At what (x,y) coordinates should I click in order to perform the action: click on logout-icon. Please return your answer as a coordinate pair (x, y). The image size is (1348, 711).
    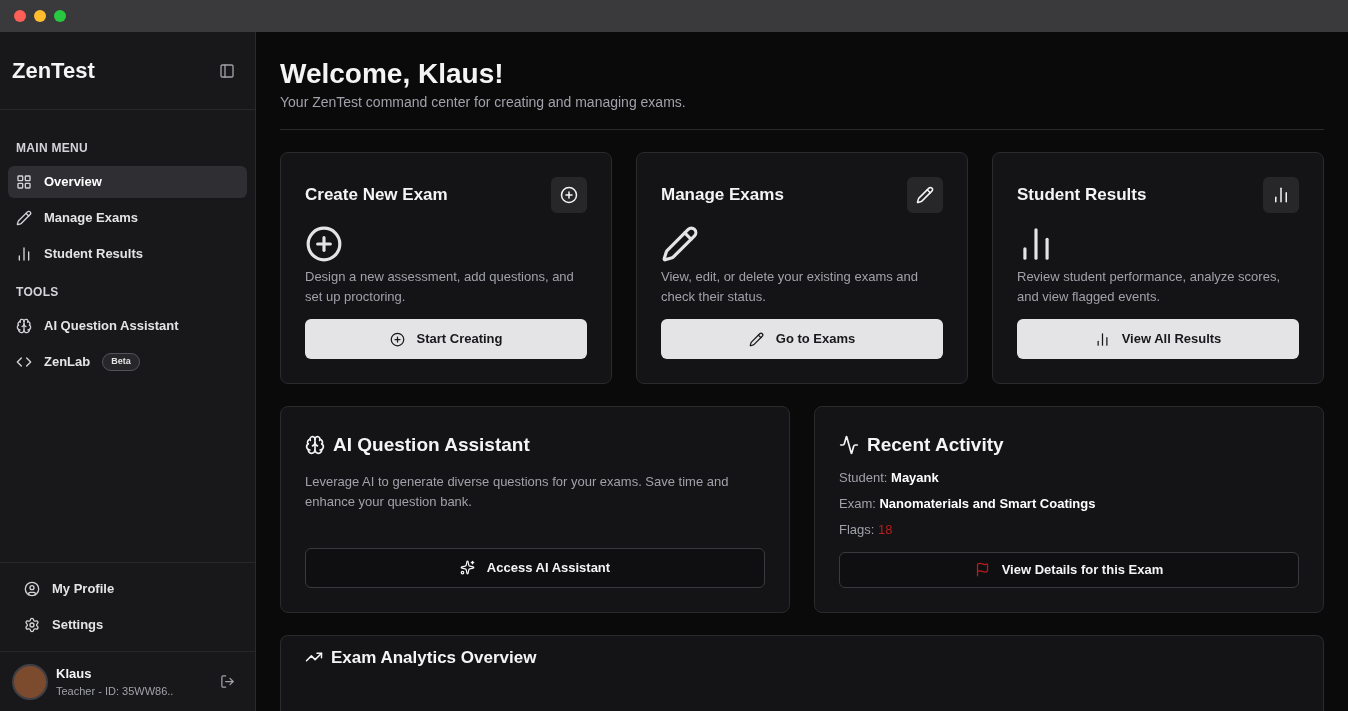
    Looking at the image, I should click on (227, 681).